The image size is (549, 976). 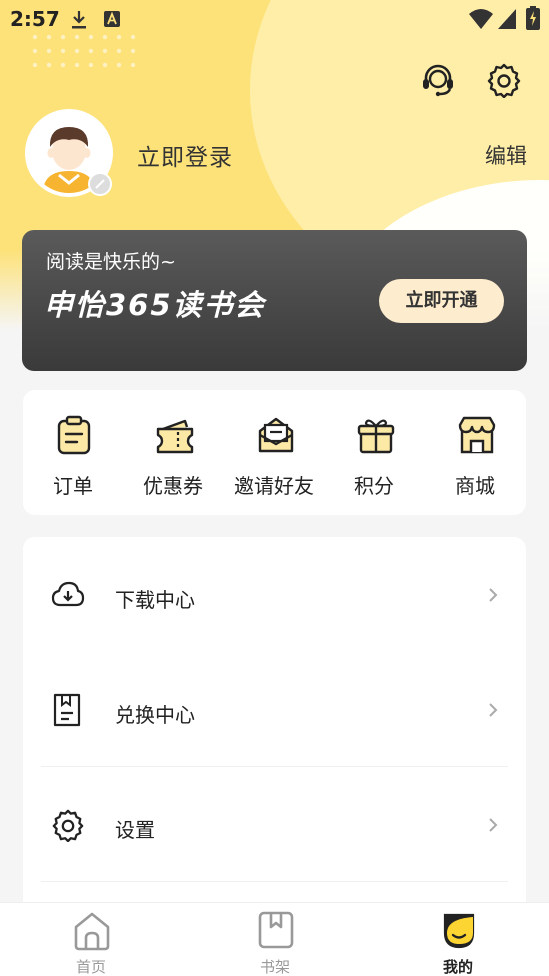 What do you see at coordinates (112, 19) in the screenshot?
I see `a-notification-icon` at bounding box center [112, 19].